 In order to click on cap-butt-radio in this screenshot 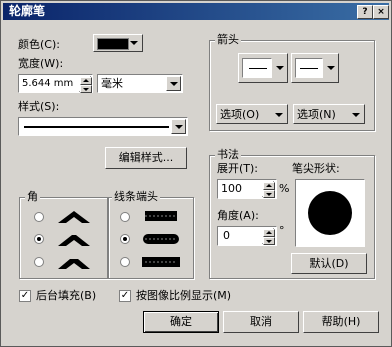, I will do `click(125, 217)`.